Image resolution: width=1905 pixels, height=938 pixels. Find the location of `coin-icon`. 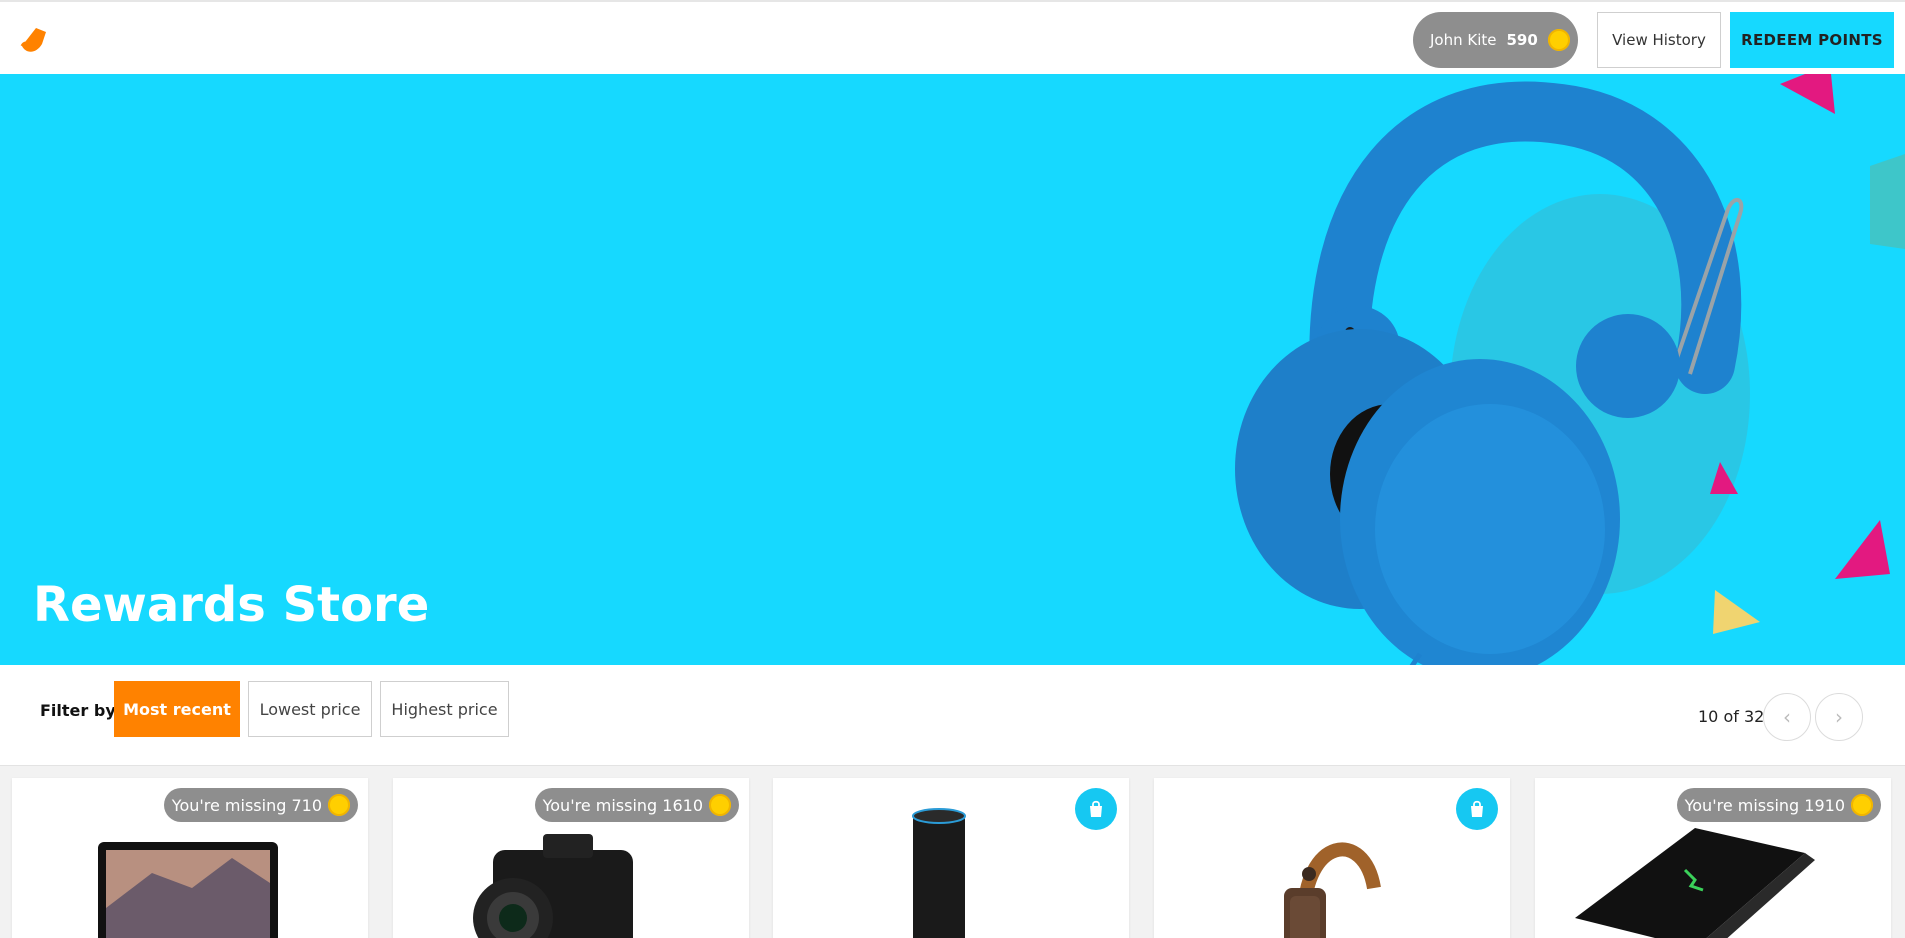

coin-icon is located at coordinates (1558, 40).